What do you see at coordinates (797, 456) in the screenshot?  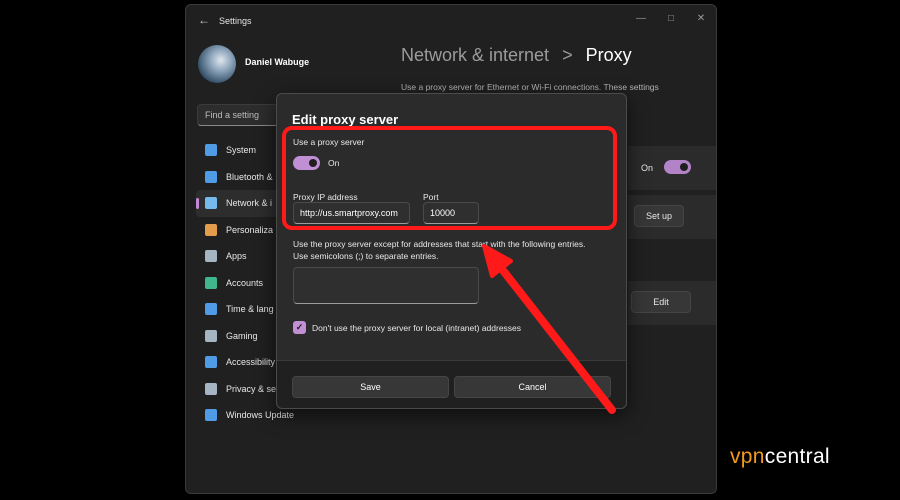 I see `logo-central: central` at bounding box center [797, 456].